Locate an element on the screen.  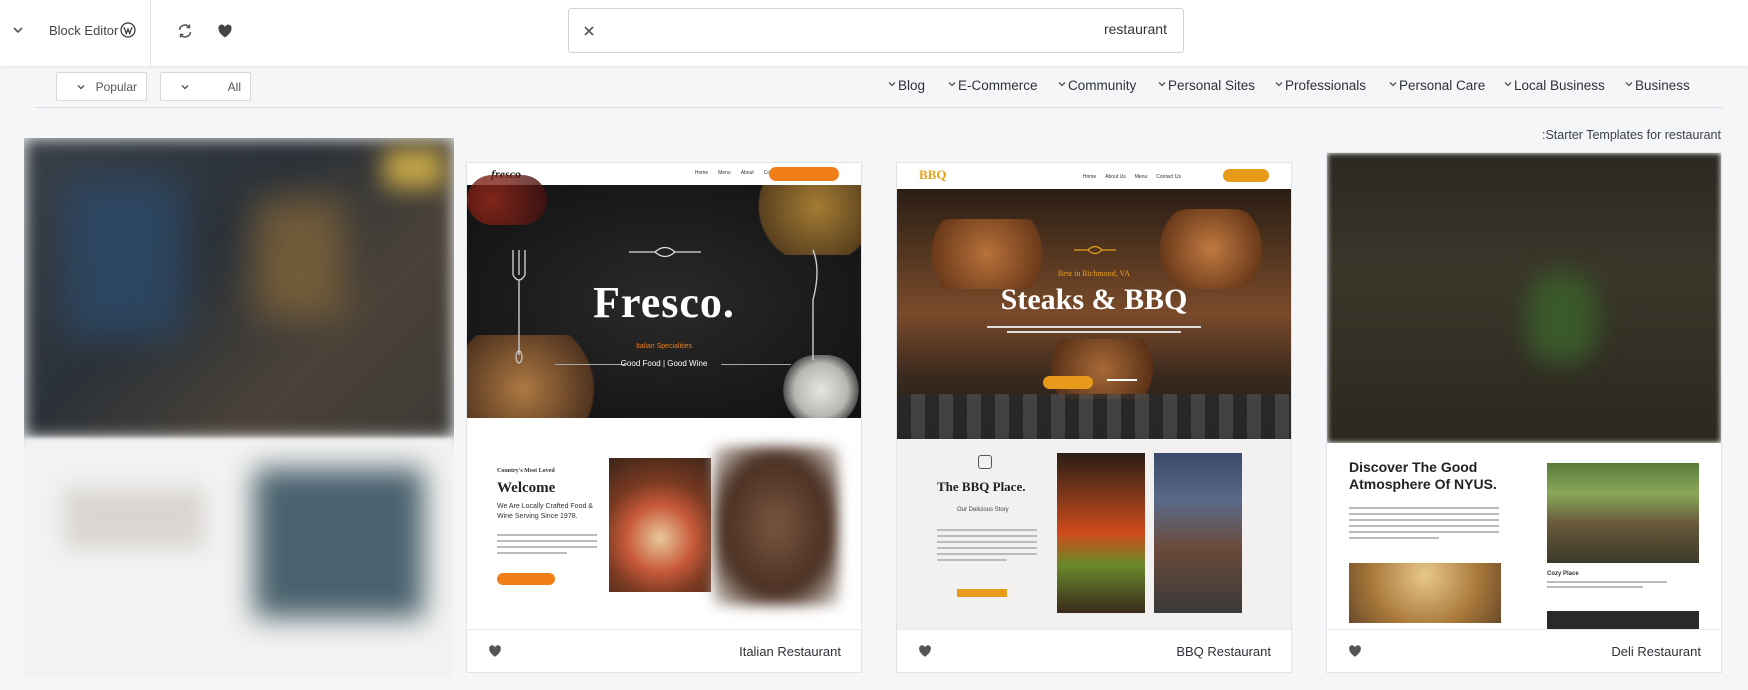
editor-switcher: Block Editor is located at coordinates (92, 30).